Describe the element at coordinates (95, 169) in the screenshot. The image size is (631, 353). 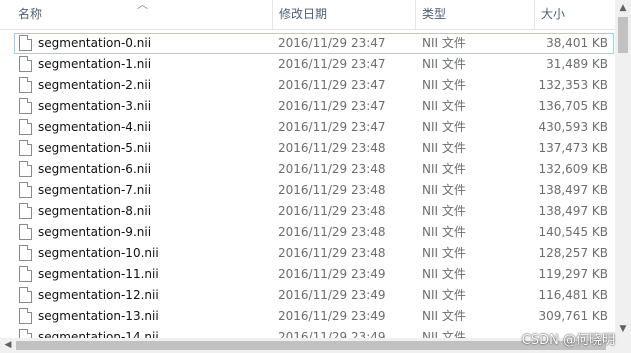
I see `file-name: segmentation-6.nii` at that location.